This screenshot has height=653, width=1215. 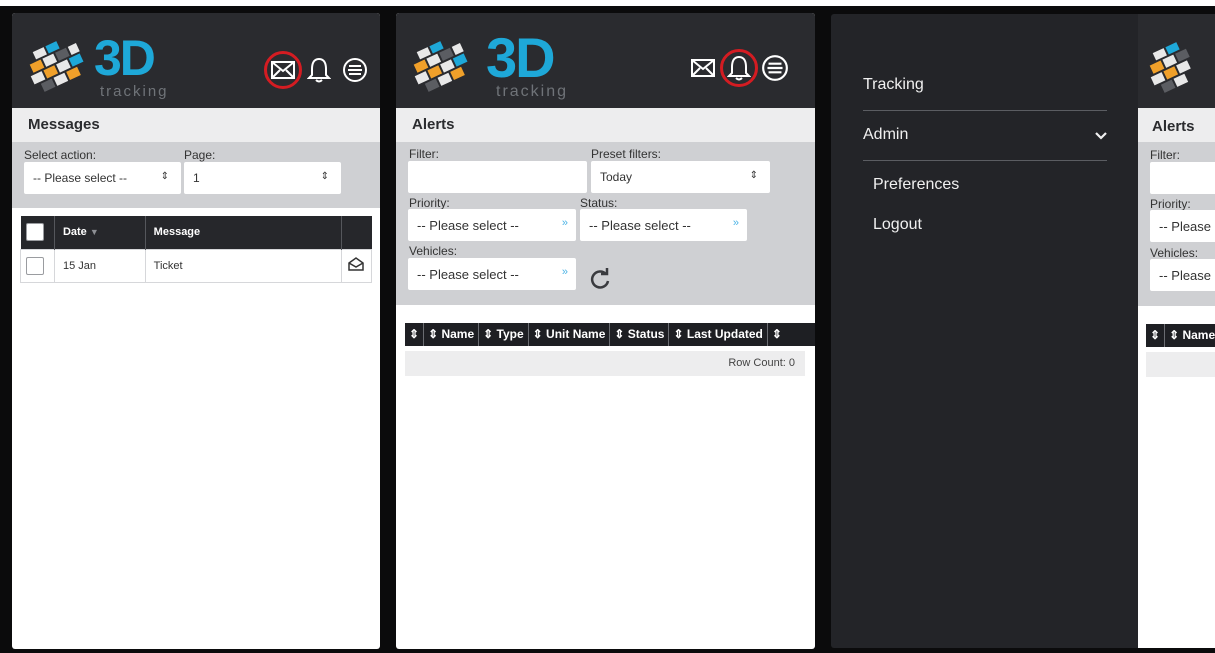 I want to click on priority-dropdown: -- Please, so click(x=1182, y=226).